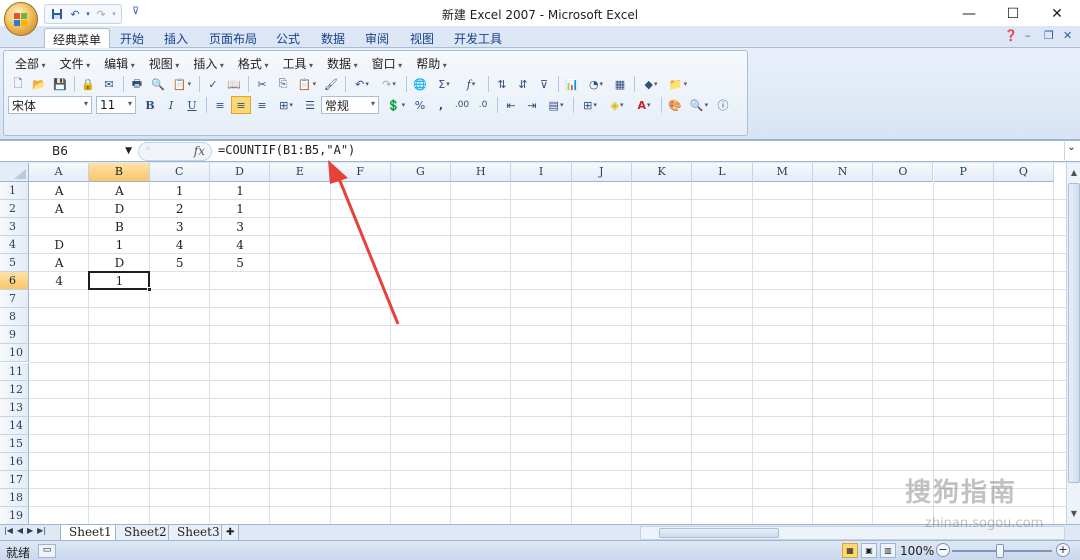  I want to click on percent-button: %, so click(420, 105).